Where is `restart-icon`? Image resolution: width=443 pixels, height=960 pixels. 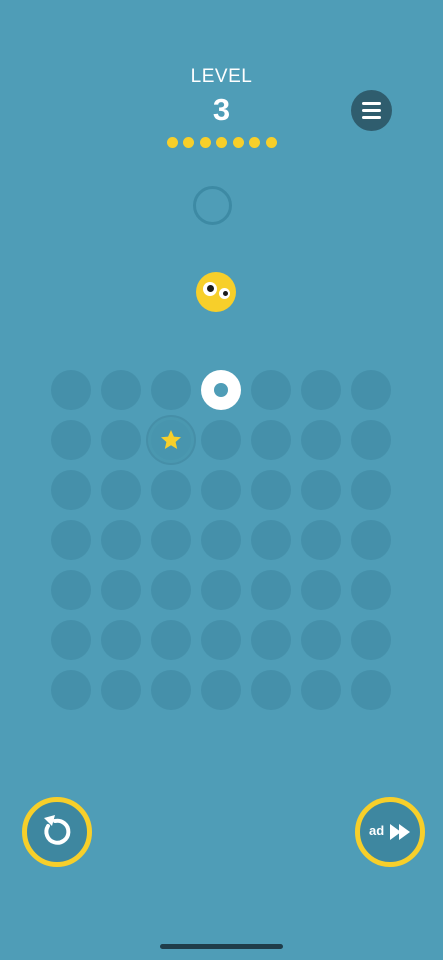 restart-icon is located at coordinates (57, 830).